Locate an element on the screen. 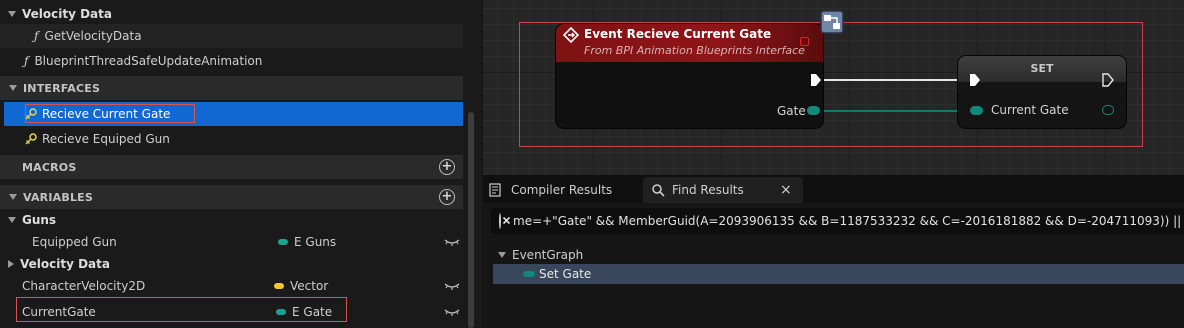 The height and width of the screenshot is (328, 1184). category-guns: Guns is located at coordinates (32, 220).